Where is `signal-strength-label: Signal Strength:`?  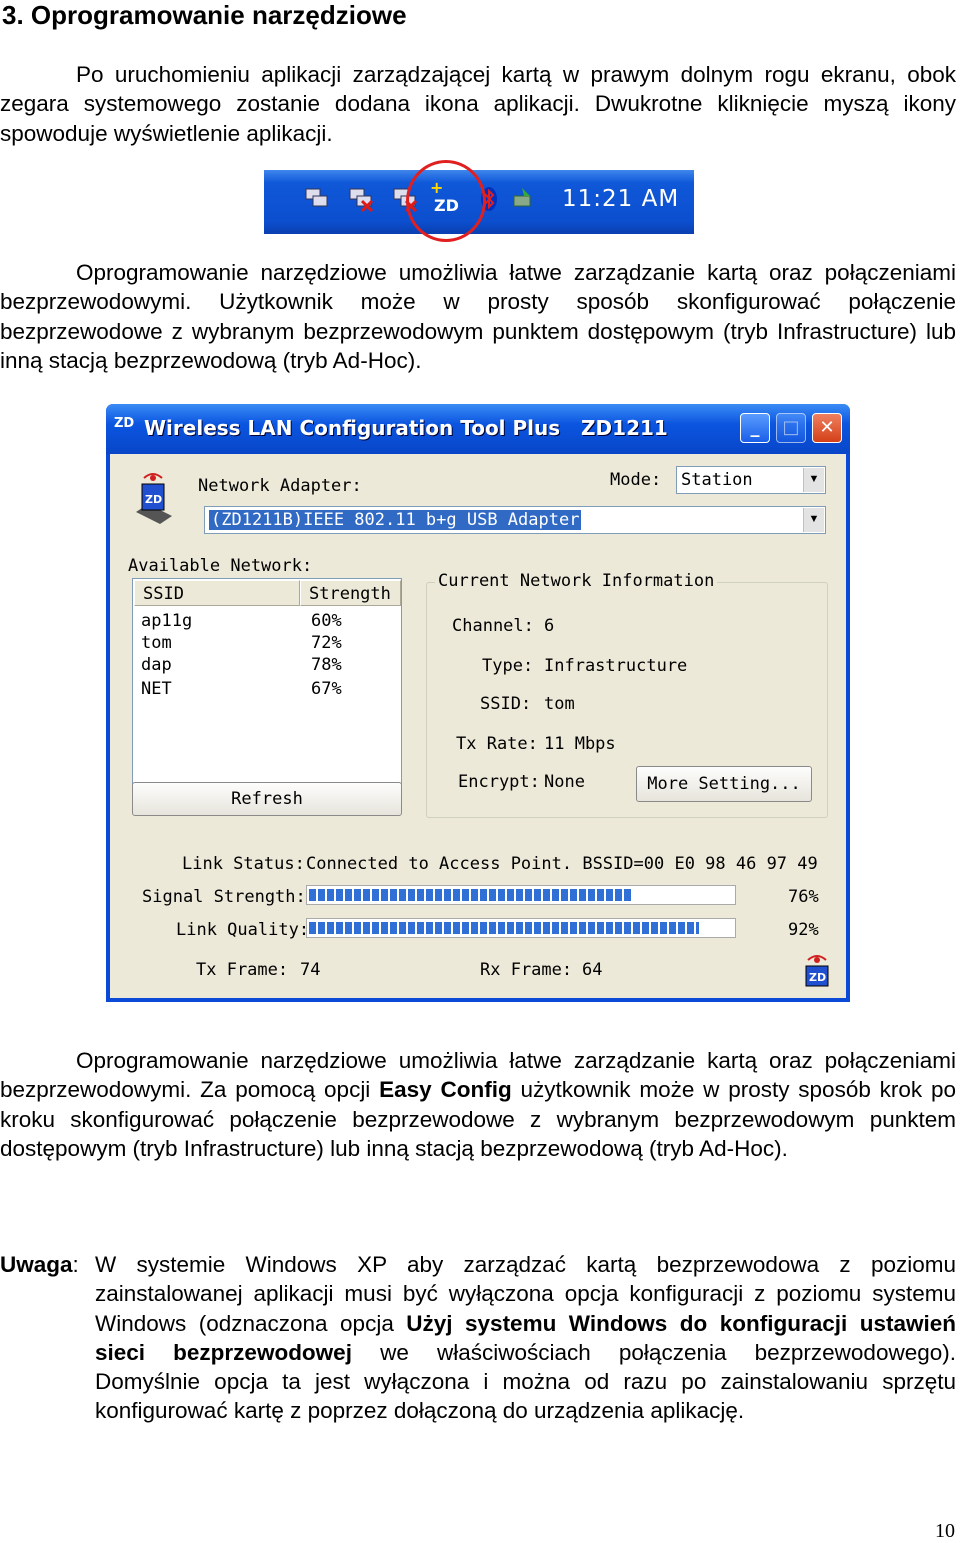
signal-strength-label: Signal Strength: is located at coordinates (224, 897).